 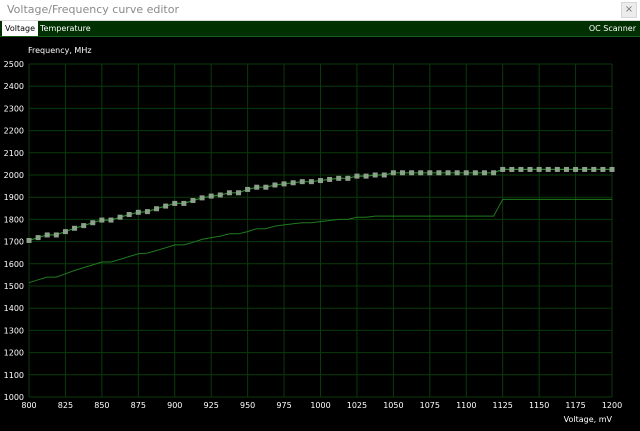 I want to click on x-tick-label: 975, so click(x=283, y=405).